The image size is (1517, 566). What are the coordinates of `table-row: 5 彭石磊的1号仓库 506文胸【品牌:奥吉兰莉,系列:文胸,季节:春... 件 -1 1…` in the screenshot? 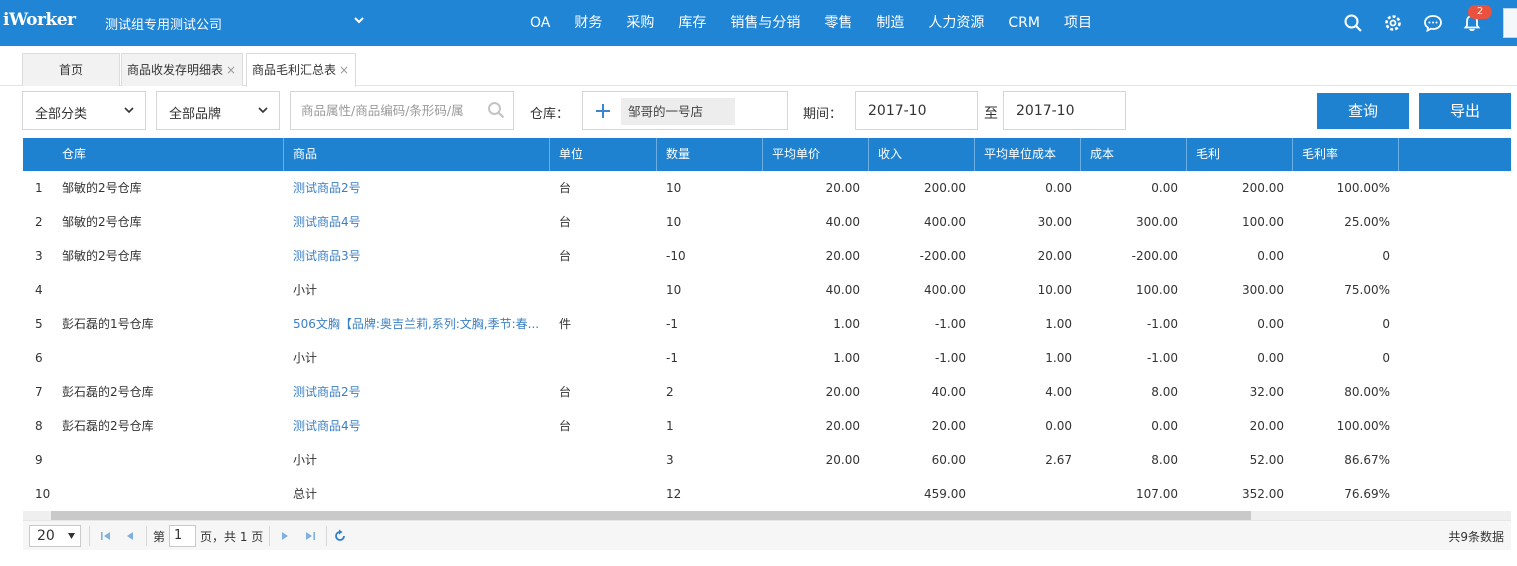 It's located at (767, 324).